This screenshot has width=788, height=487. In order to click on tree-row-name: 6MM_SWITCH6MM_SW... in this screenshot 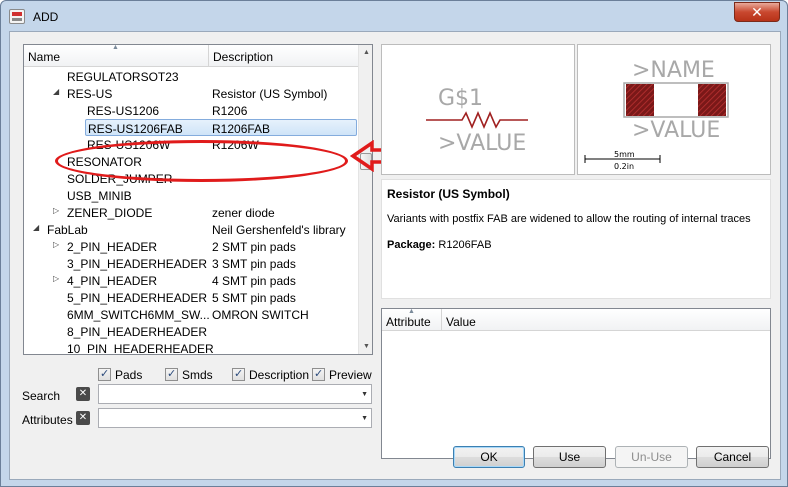, I will do `click(138, 315)`.